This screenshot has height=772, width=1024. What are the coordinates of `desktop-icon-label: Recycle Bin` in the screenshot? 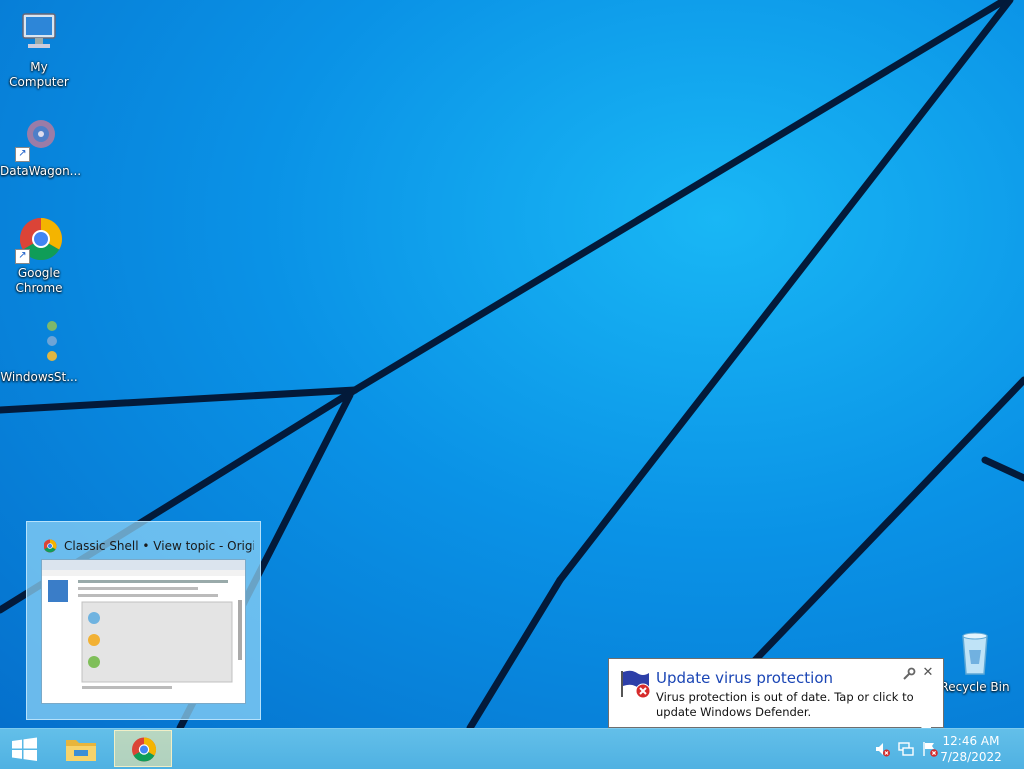 It's located at (975, 687).